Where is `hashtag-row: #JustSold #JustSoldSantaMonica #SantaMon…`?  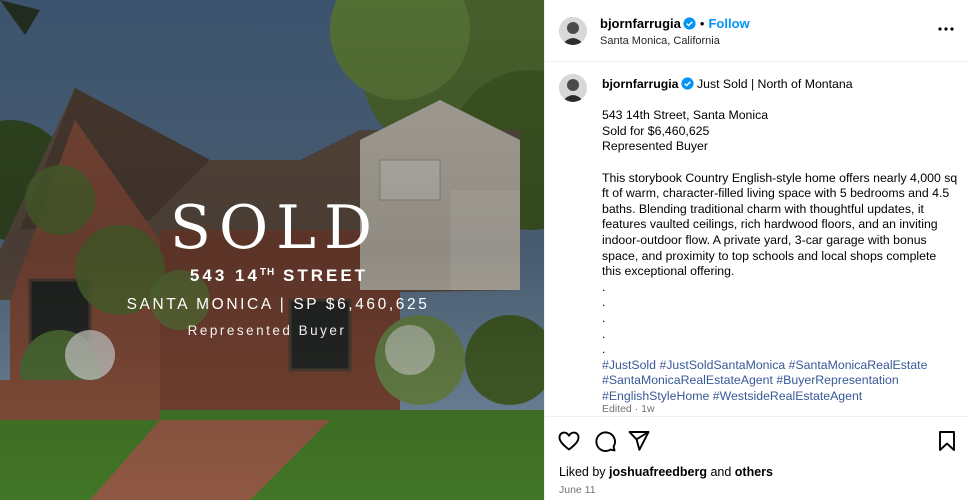
hashtag-row: #JustSold #JustSoldSantaMonica #SantaMon… is located at coordinates (780, 366).